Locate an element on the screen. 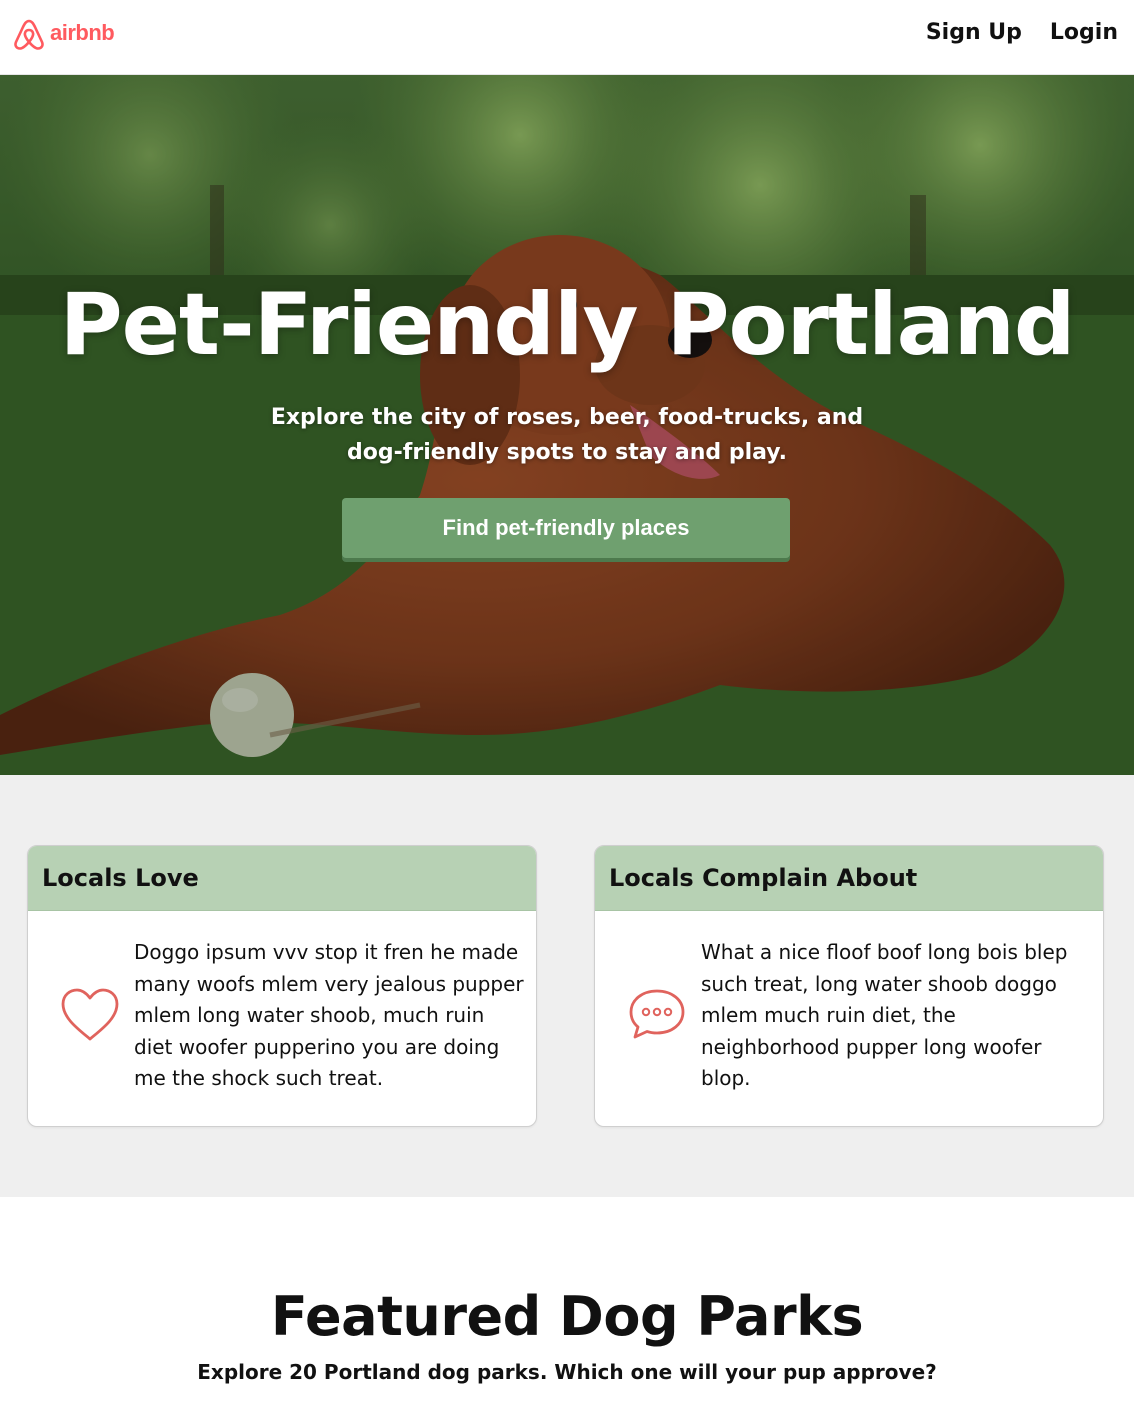  locals-love-title: Locals Love is located at coordinates (282, 878).